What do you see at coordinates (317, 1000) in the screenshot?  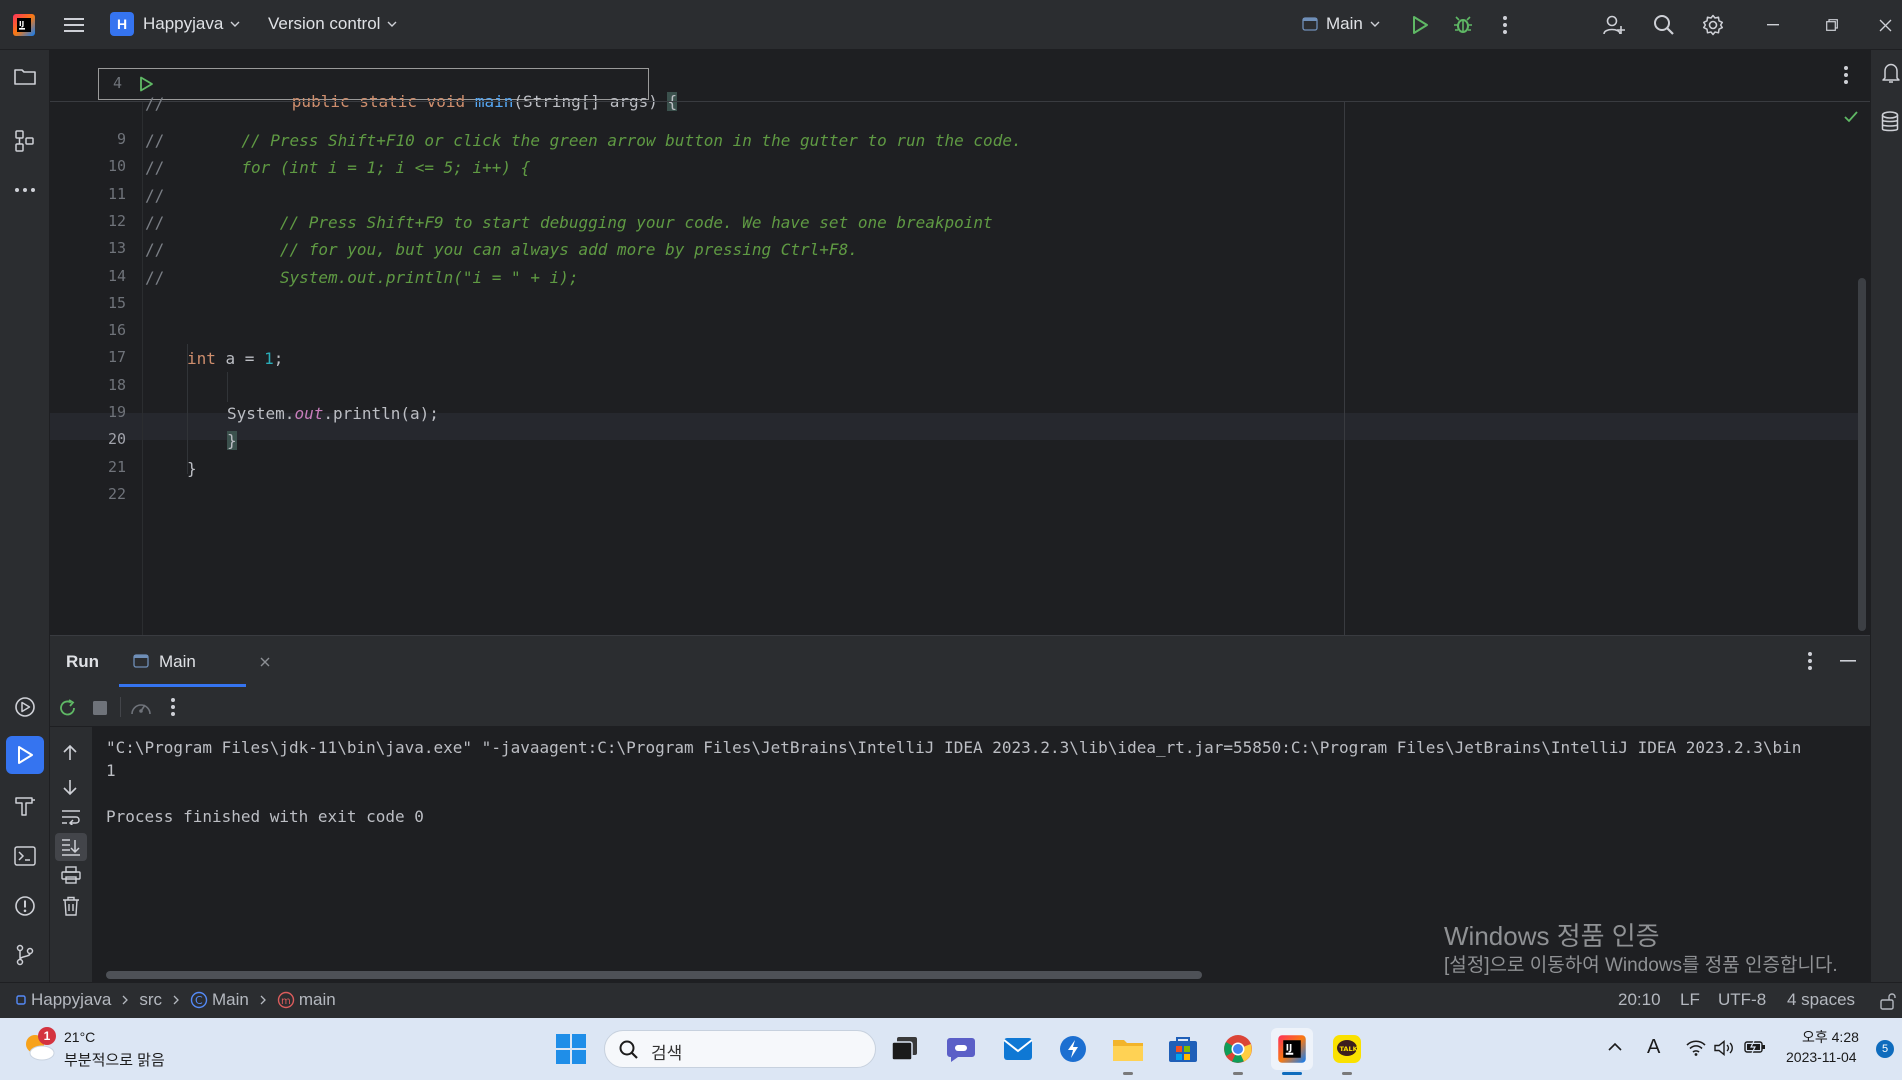 I see `breadcrumb-method: main` at bounding box center [317, 1000].